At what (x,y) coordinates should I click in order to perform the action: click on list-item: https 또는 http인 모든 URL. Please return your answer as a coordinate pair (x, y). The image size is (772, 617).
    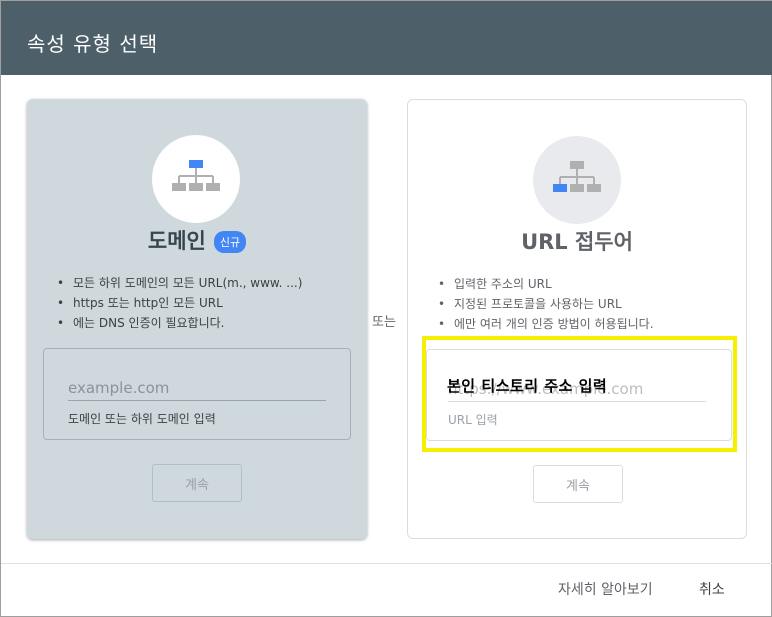
    Looking at the image, I should click on (207, 303).